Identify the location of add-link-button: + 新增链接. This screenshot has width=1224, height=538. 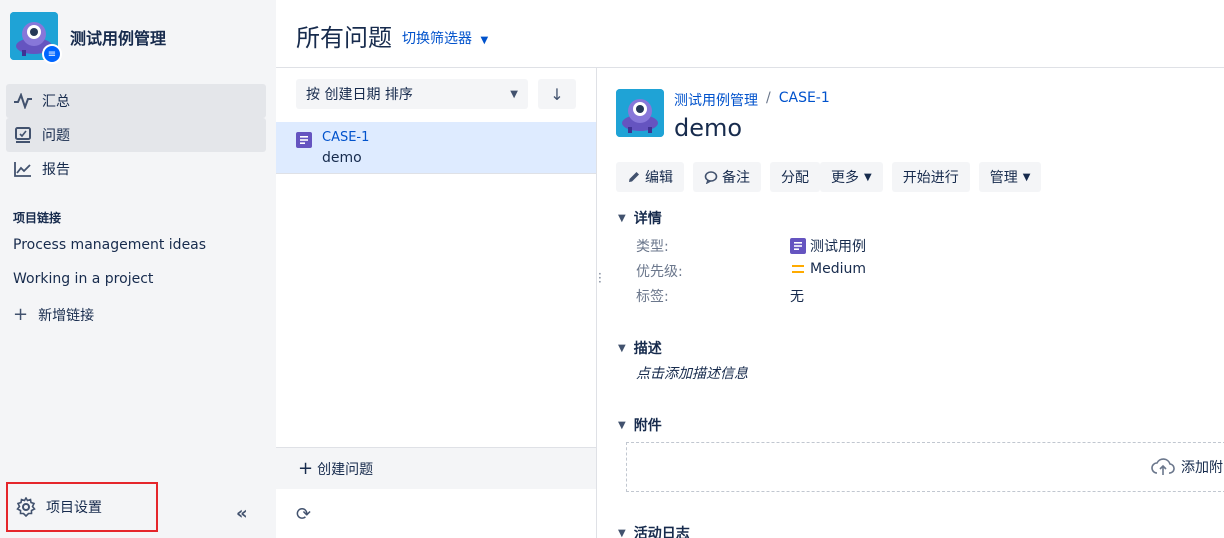
(53, 314).